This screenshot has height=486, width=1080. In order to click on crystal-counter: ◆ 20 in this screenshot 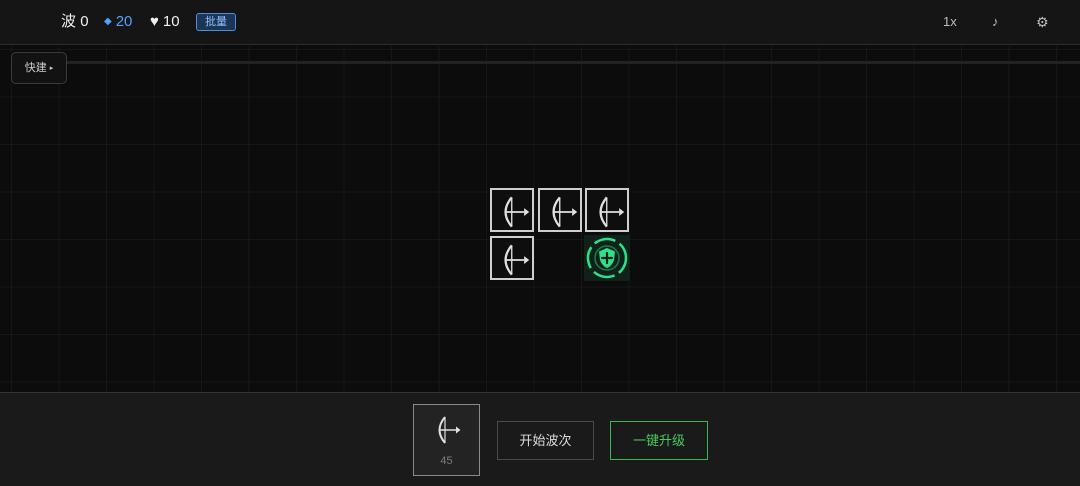, I will do `click(118, 22)`.